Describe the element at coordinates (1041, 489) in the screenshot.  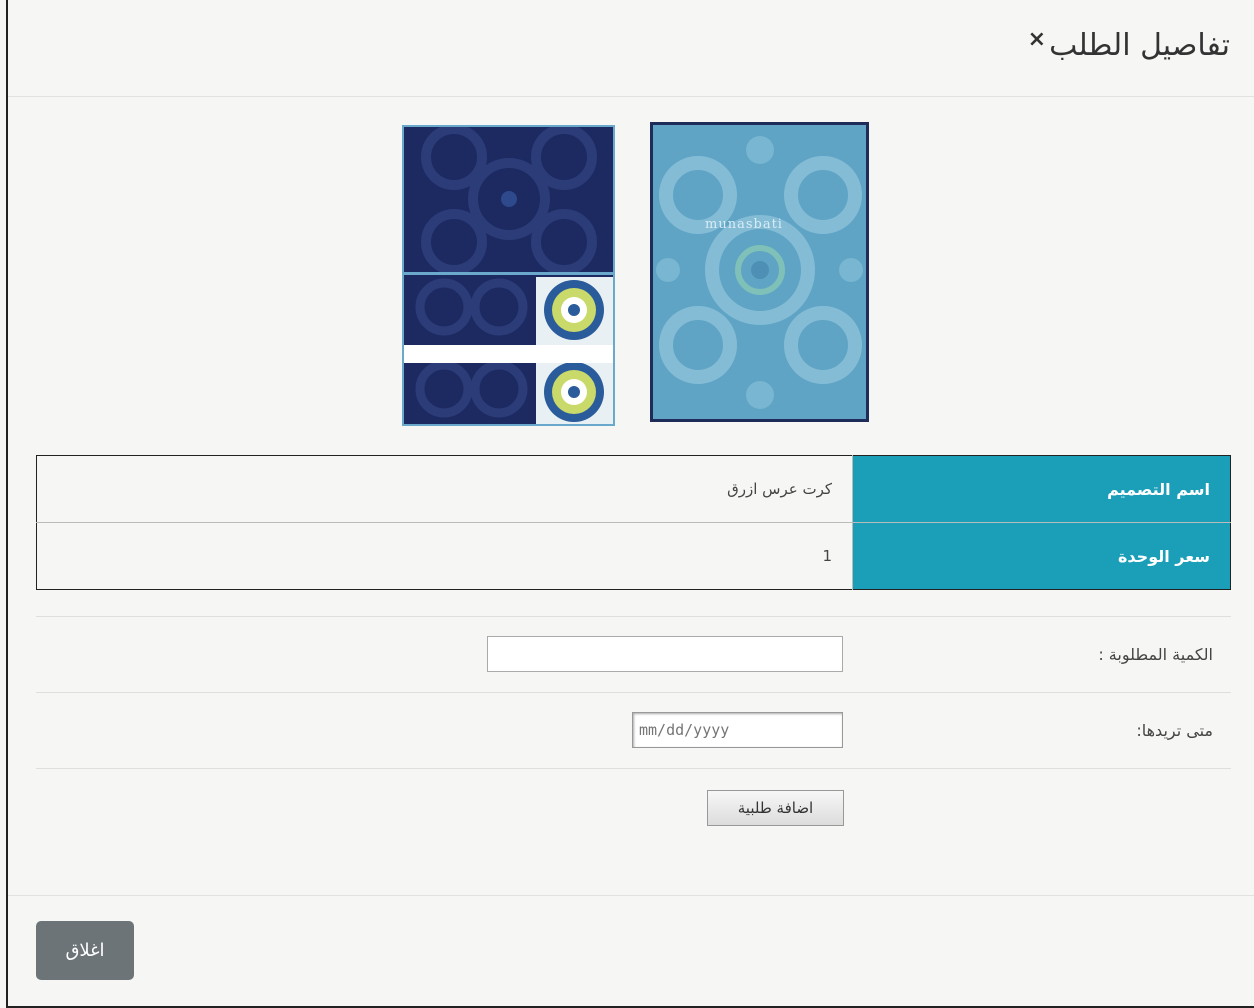
I see `design-name-label: اسم التصميم` at that location.